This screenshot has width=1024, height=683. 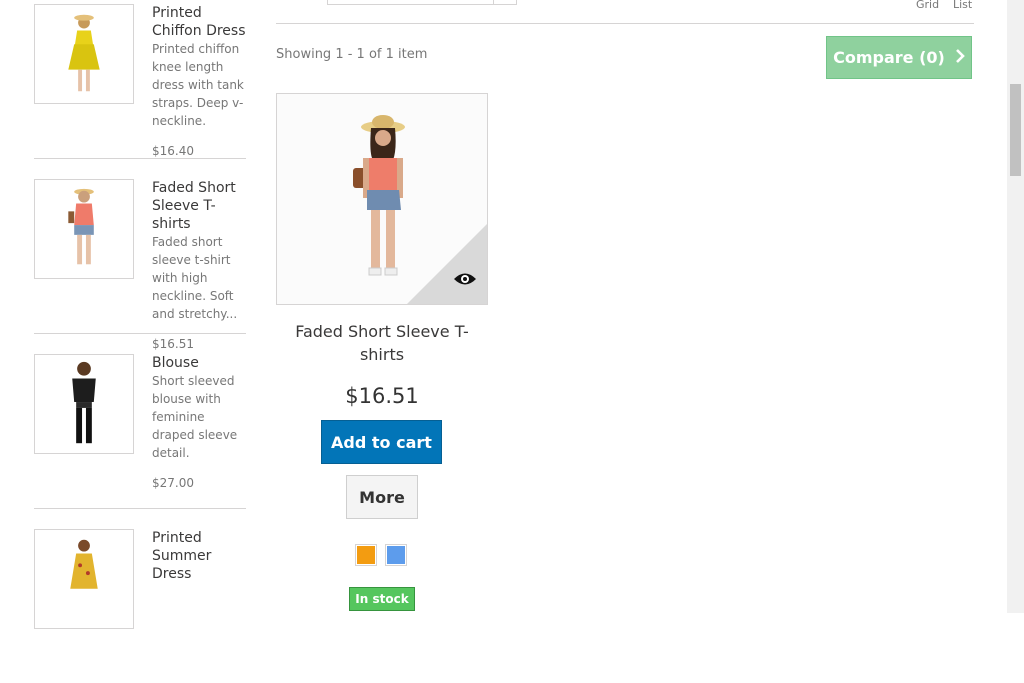 I want to click on sidebar-product-price: $27.00, so click(x=173, y=483).